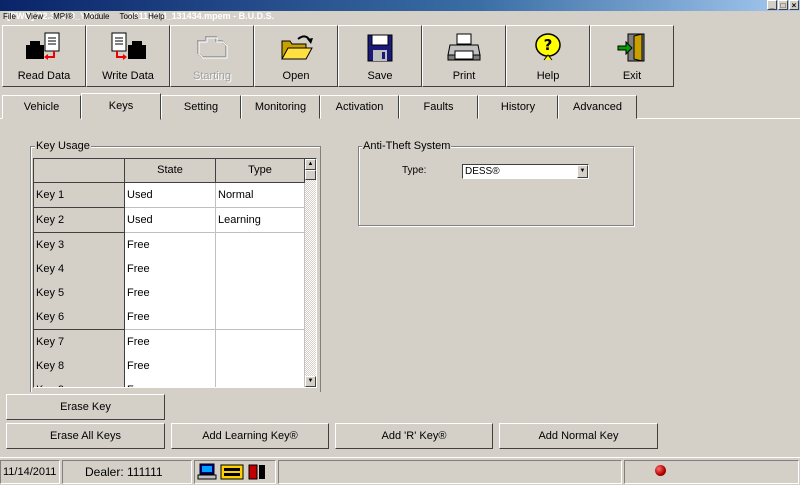 Image resolution: width=800 pixels, height=485 pixels. Describe the element at coordinates (96, 16) in the screenshot. I see `menu-module: Module` at that location.